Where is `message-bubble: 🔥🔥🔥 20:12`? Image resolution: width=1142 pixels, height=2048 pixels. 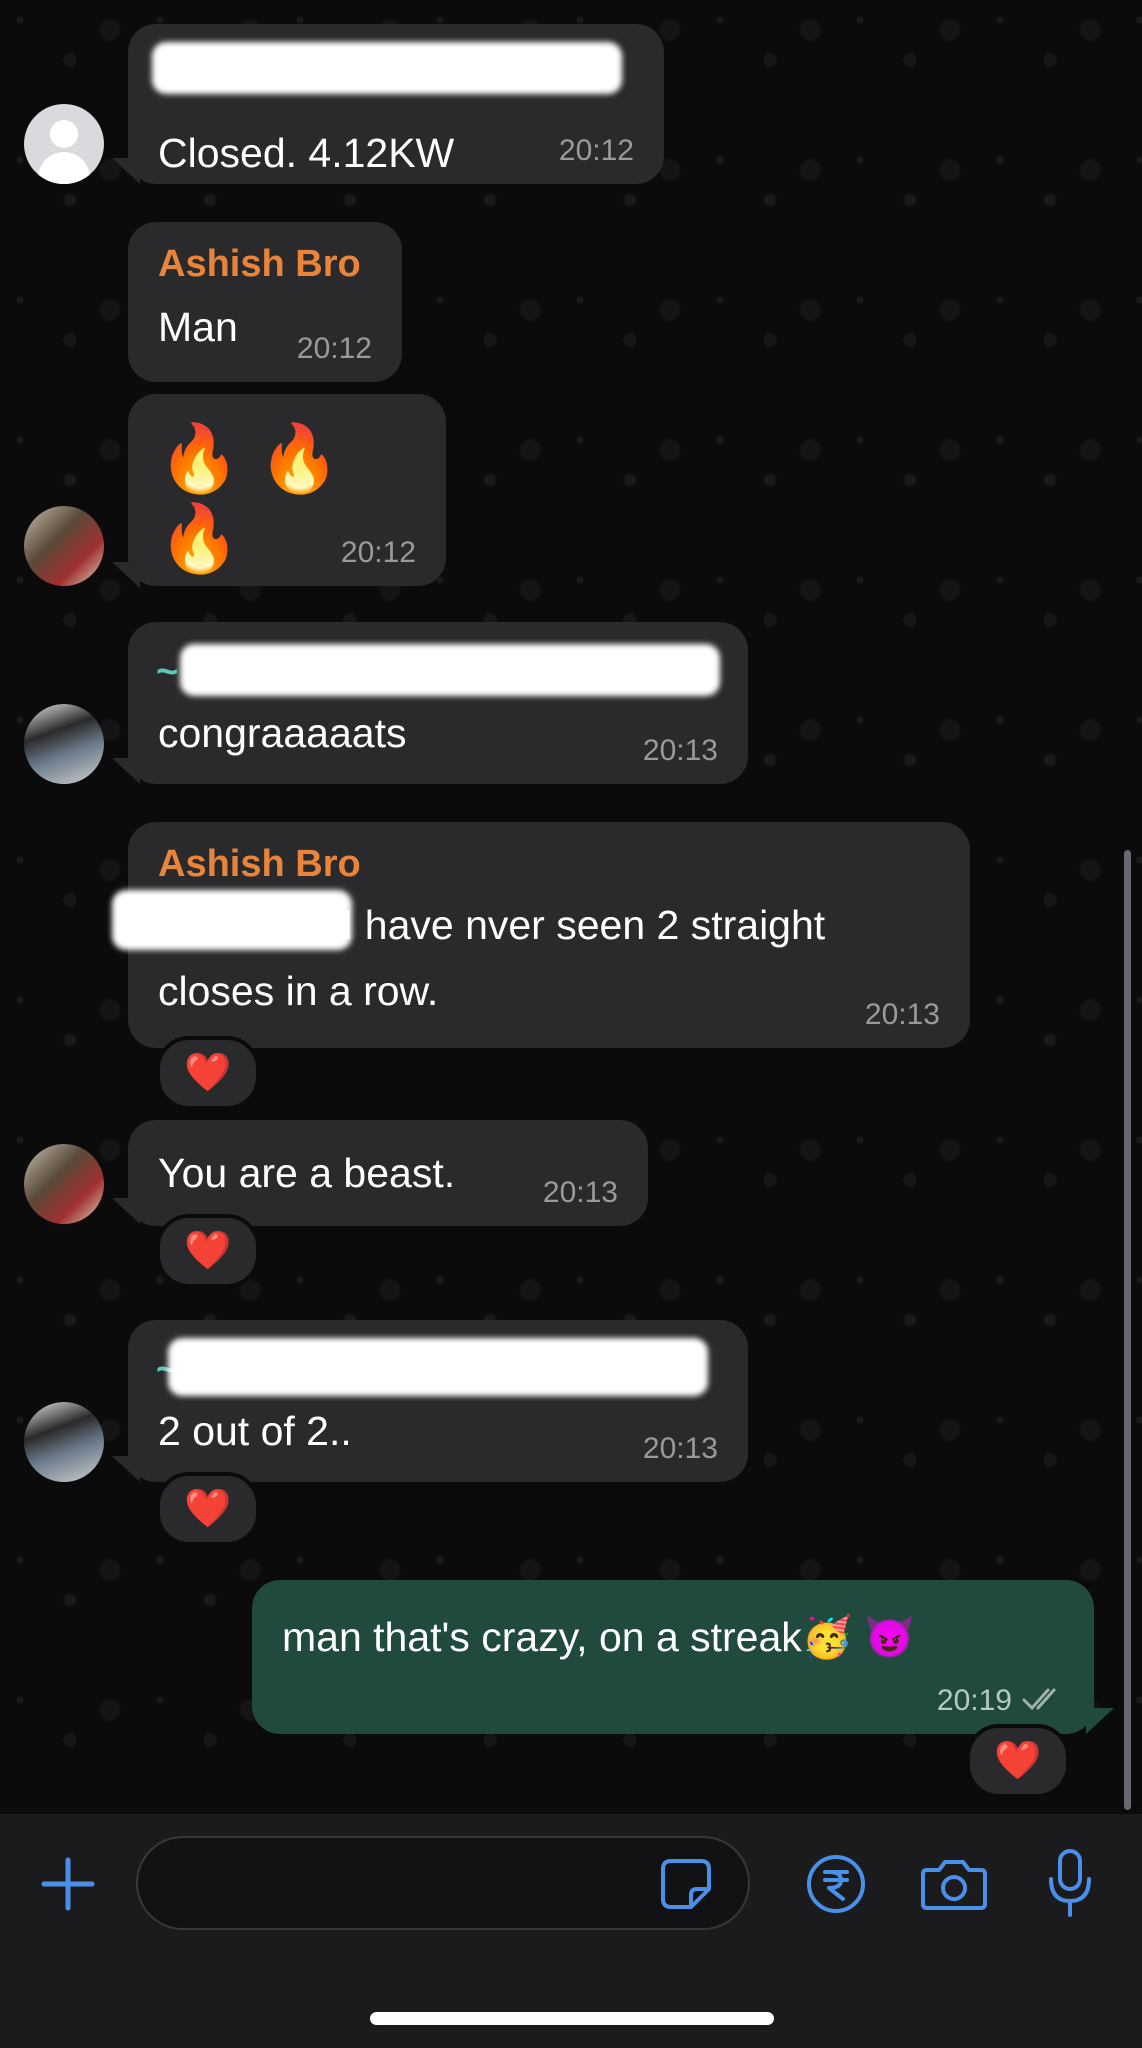 message-bubble: 🔥🔥🔥 20:12 is located at coordinates (287, 490).